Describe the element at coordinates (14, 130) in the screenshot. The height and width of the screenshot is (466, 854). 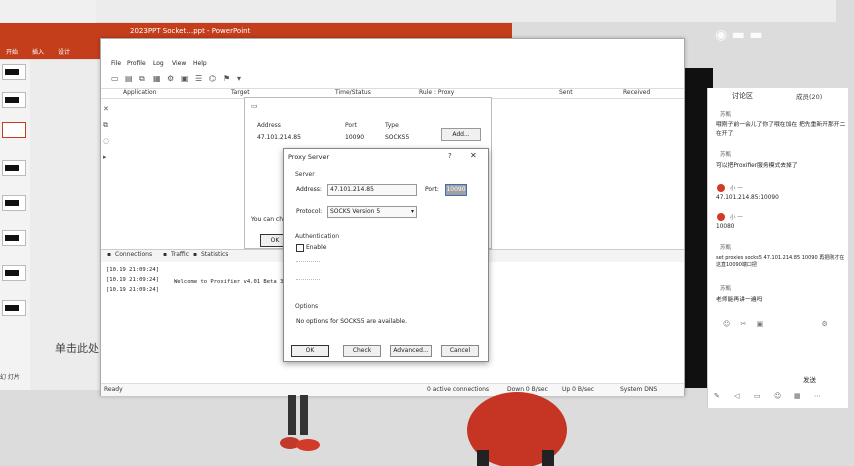
I see `slide-thumbnail-selected` at that location.